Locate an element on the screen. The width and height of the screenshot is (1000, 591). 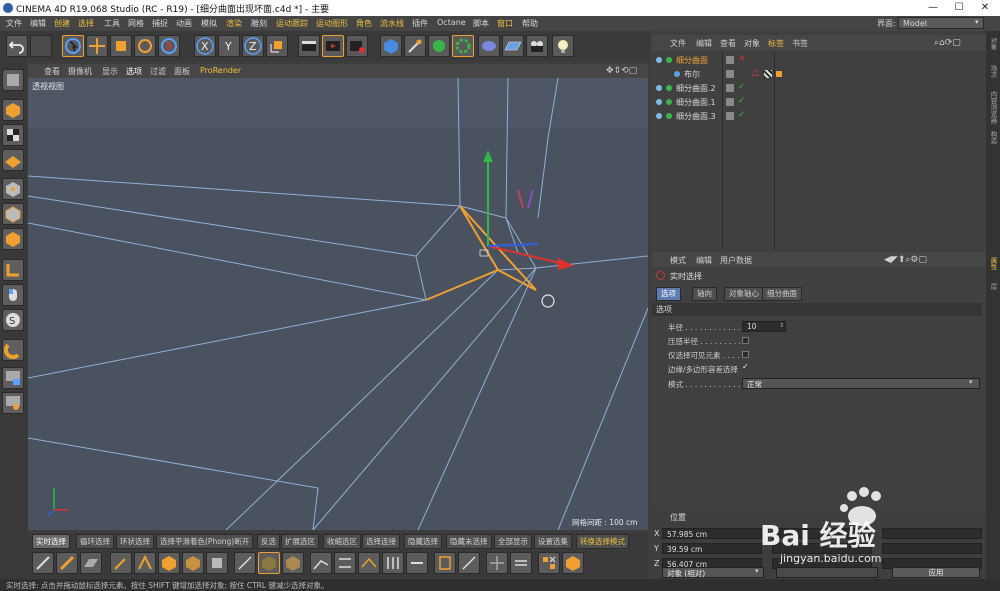
tweak-mode-icon is located at coordinates (13, 295).